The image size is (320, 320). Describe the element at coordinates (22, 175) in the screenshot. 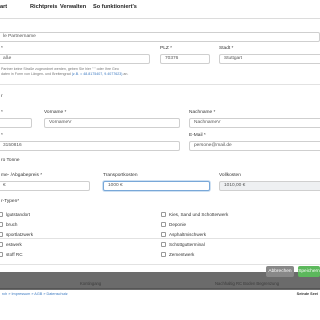

I see `disposal-price-label: me- /Abgabepreis *` at that location.